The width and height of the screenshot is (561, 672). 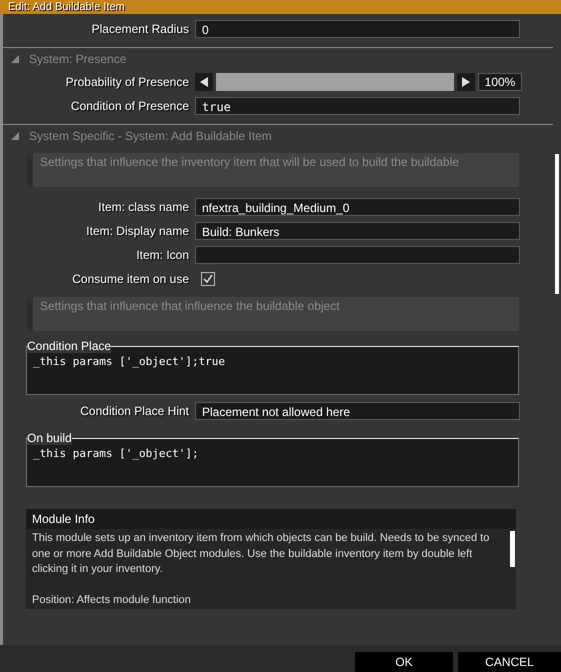 I want to click on field-label: Condition Place Hint, so click(x=134, y=411).